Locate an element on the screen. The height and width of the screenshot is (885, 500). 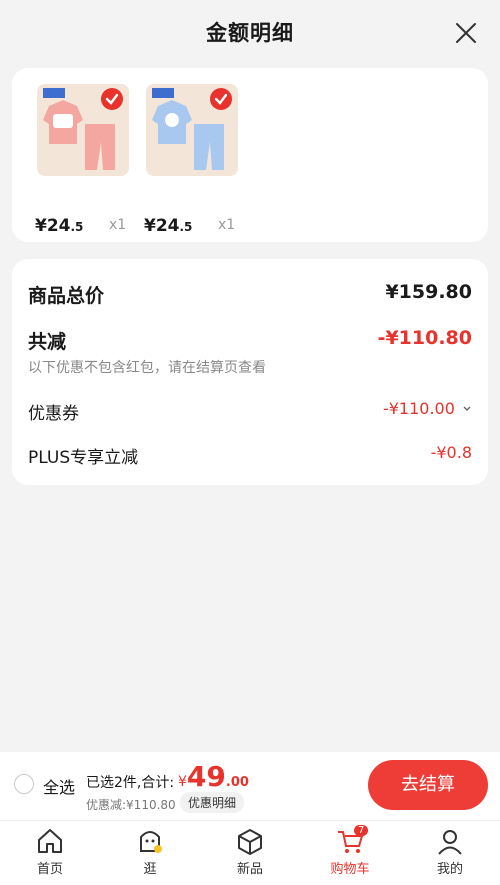
chevron-down-icon is located at coordinates (467, 409).